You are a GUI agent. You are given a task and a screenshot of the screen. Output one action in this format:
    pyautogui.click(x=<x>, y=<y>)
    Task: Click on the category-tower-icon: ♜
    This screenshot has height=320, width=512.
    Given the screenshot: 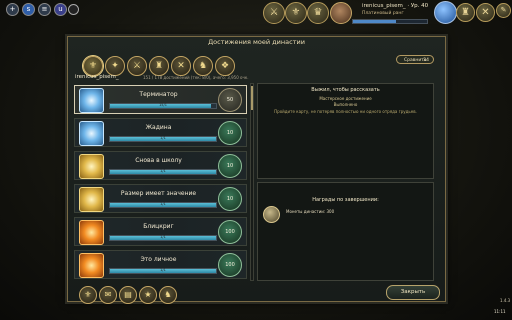 What is the action you would take?
    pyautogui.click(x=159, y=66)
    